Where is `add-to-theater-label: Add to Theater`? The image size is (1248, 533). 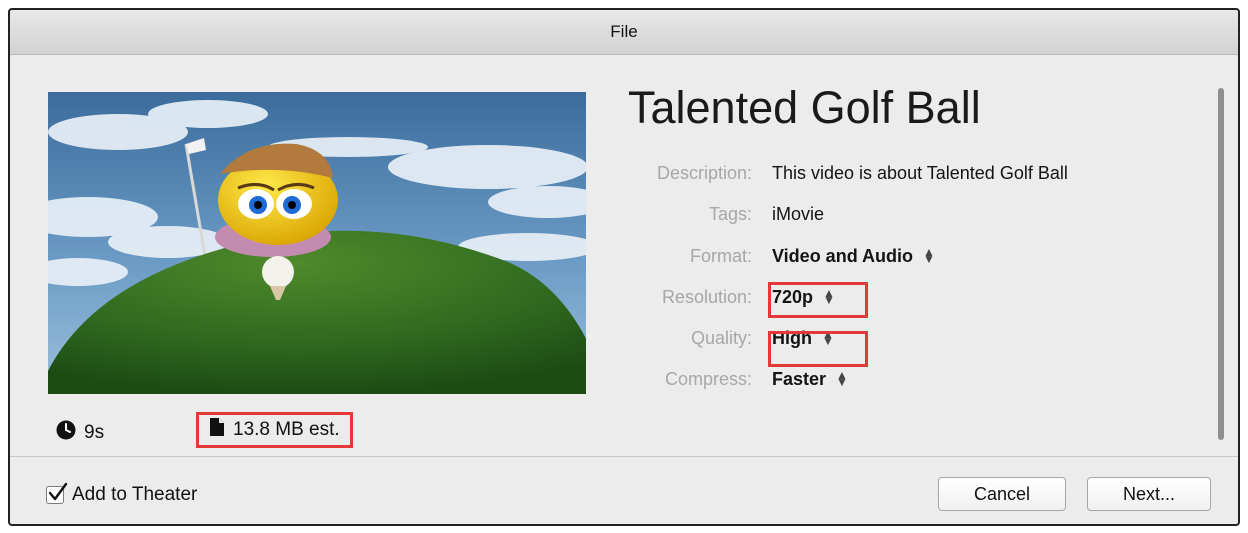 add-to-theater-label: Add to Theater is located at coordinates (135, 494).